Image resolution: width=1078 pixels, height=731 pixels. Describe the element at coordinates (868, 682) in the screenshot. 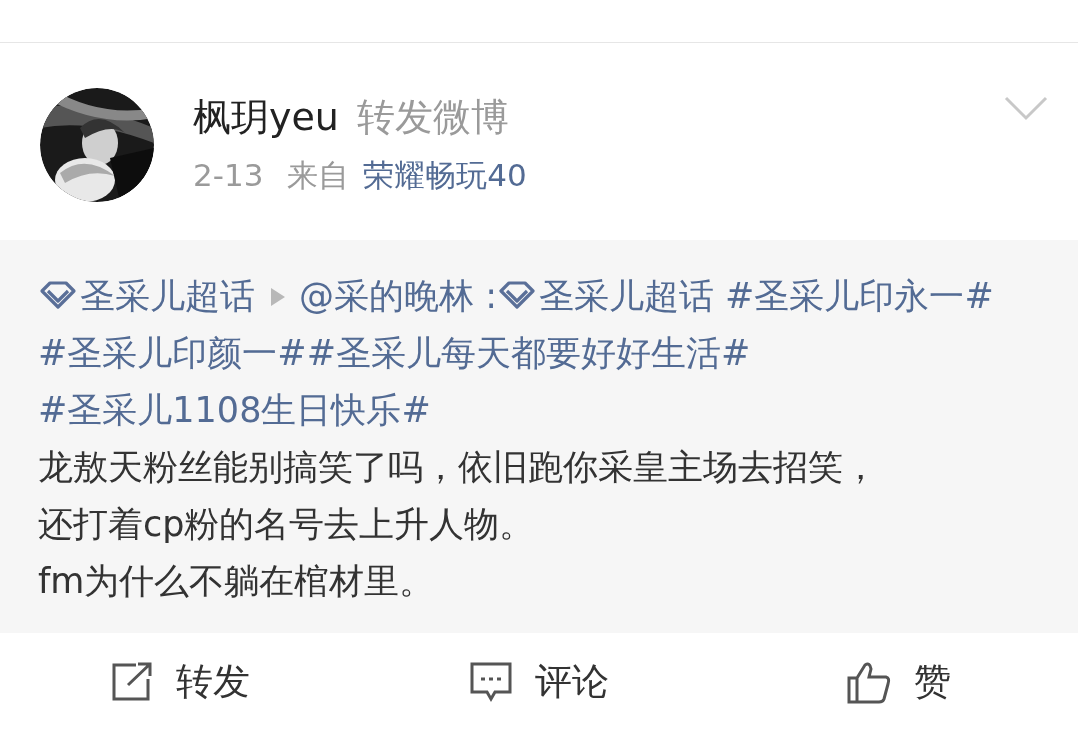

I see `thumbs-up-icon` at that location.